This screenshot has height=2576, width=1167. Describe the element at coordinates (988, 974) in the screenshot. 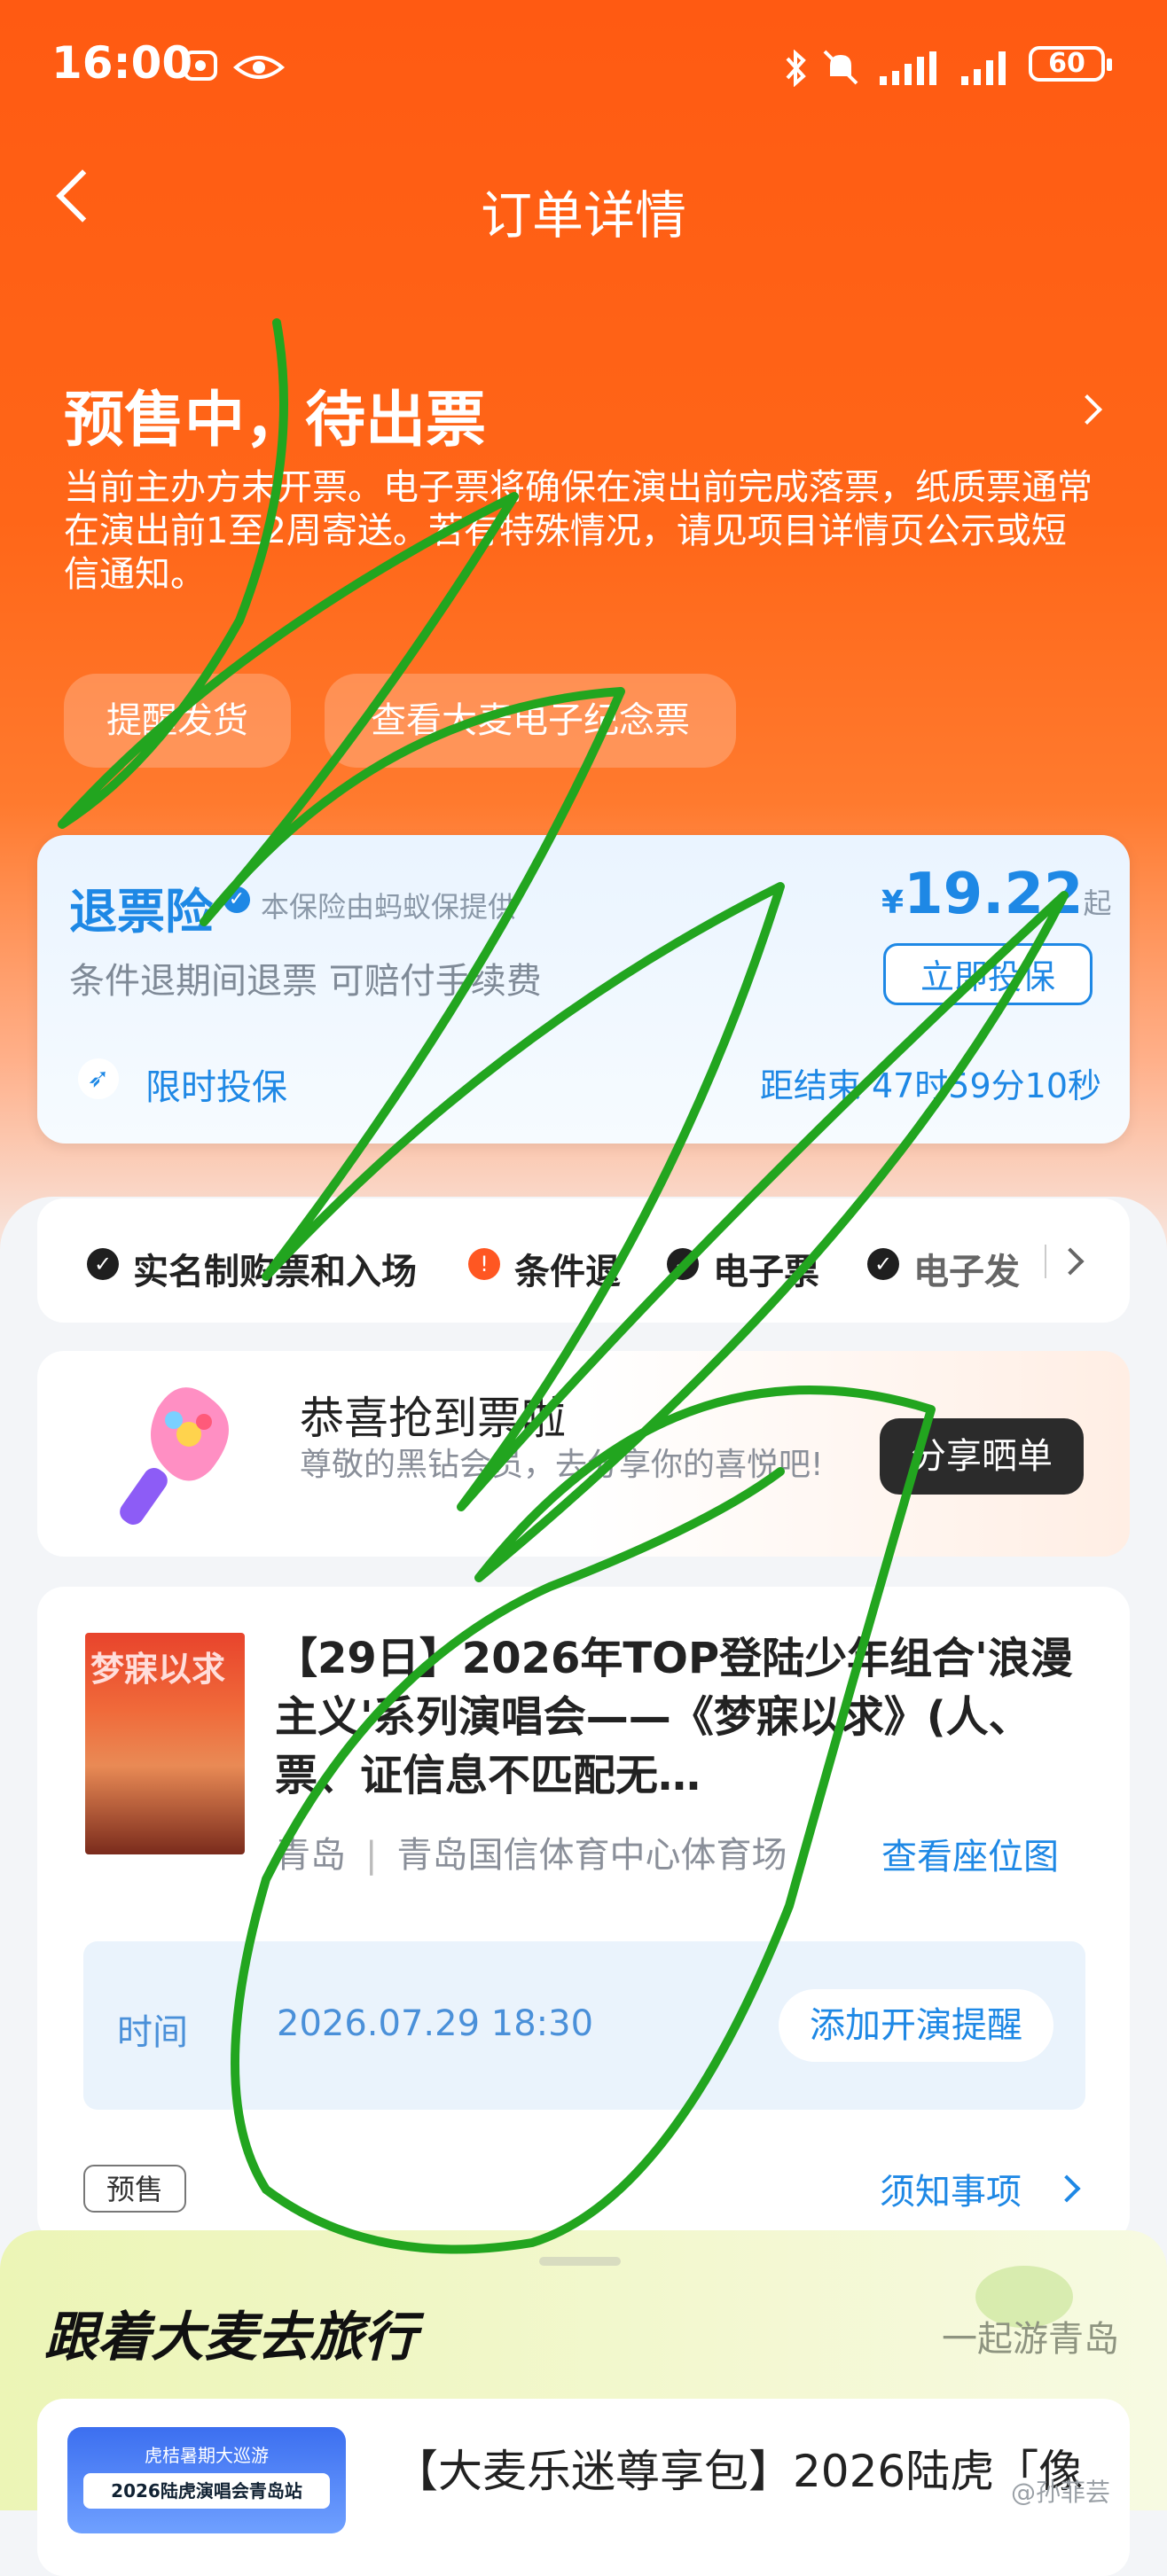

I see `buy-insurance-button: 立即投保` at that location.